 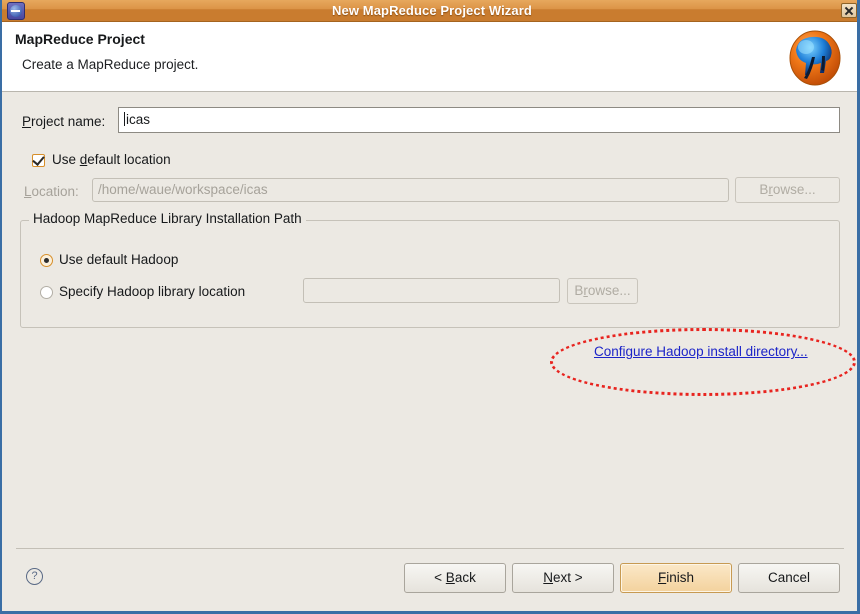 I want to click on hadoop-library-path-input, so click(x=431, y=290).